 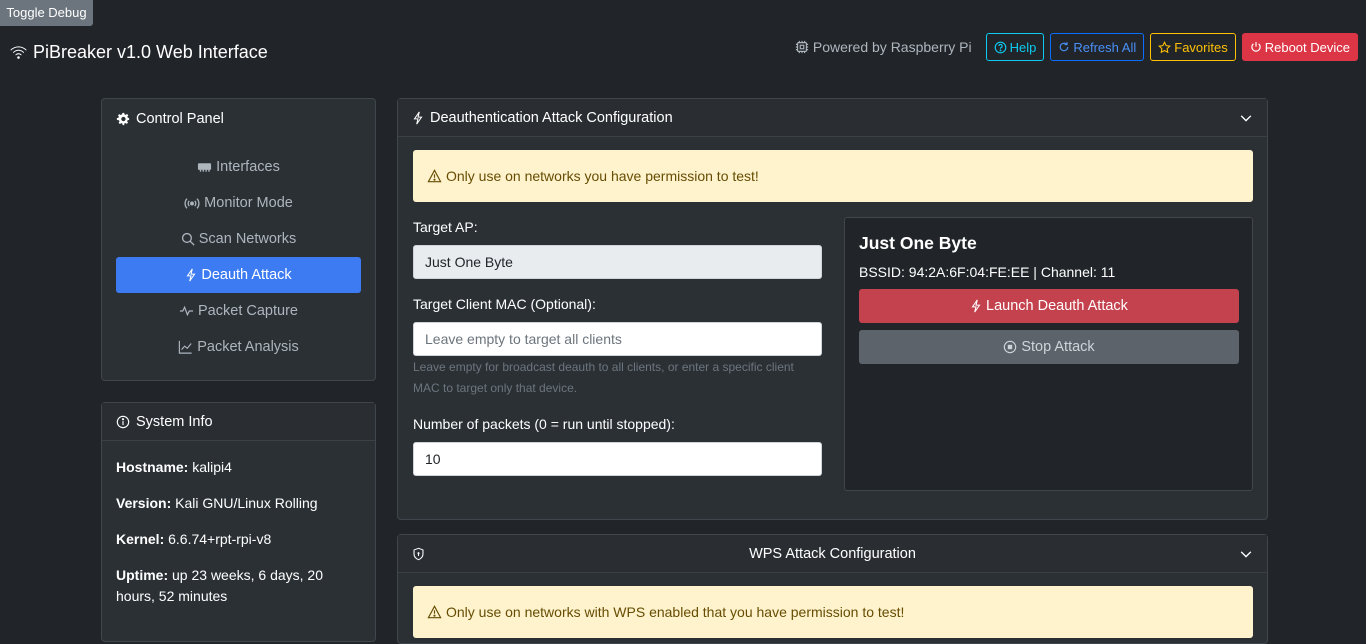 What do you see at coordinates (1064, 47) in the screenshot?
I see `refresh-icon` at bounding box center [1064, 47].